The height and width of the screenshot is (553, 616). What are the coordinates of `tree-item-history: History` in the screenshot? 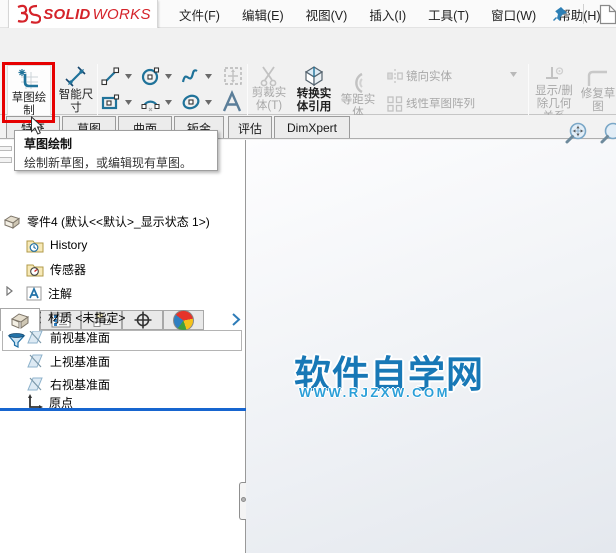 It's located at (122, 245).